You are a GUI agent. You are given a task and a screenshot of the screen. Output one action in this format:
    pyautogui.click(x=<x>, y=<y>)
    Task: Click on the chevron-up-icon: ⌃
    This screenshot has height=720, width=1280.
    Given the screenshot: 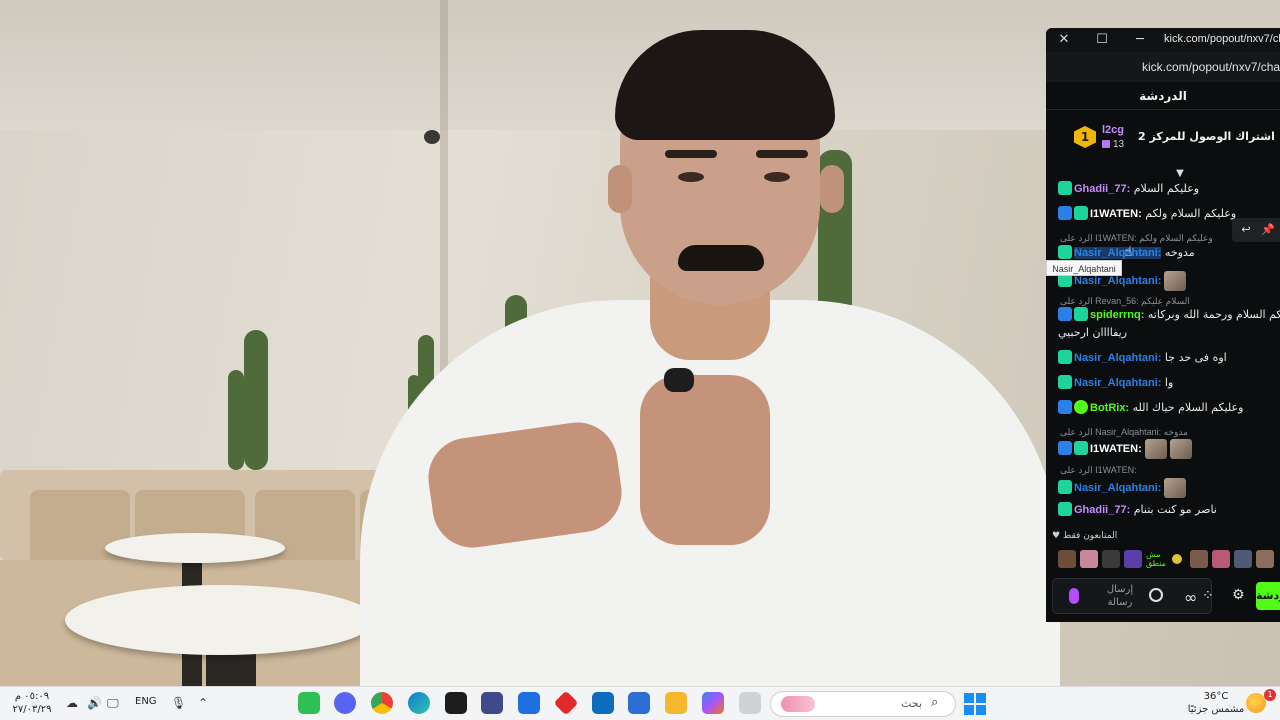 What is the action you would take?
    pyautogui.click(x=203, y=703)
    